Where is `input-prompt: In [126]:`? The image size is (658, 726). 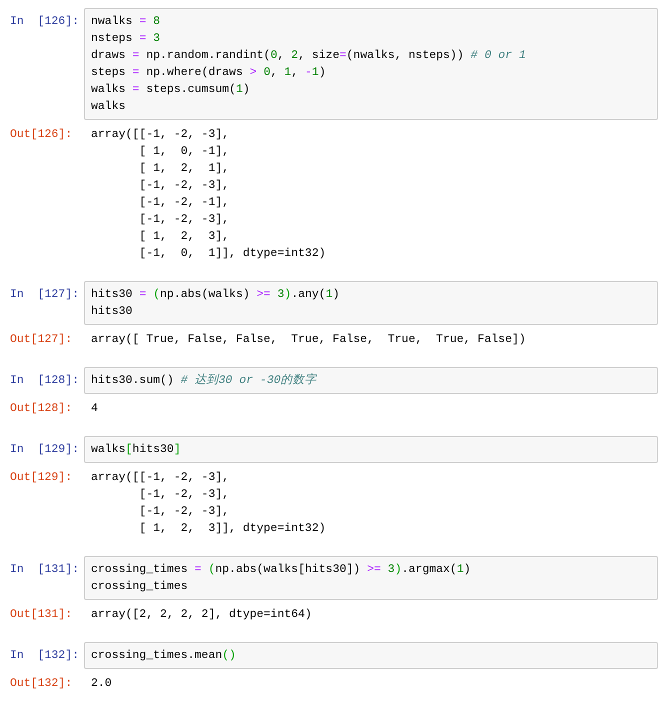 input-prompt: In [126]: is located at coordinates (44, 22).